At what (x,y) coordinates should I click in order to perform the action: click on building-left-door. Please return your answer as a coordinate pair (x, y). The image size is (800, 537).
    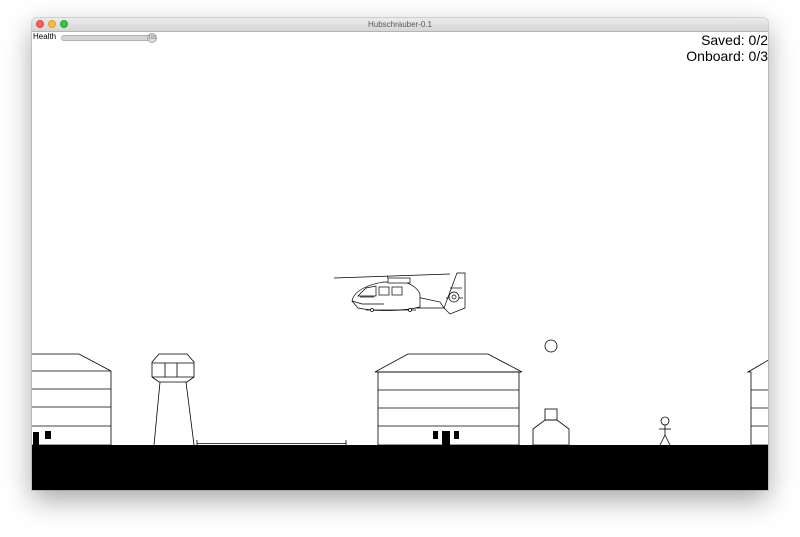
    Looking at the image, I should click on (36, 438).